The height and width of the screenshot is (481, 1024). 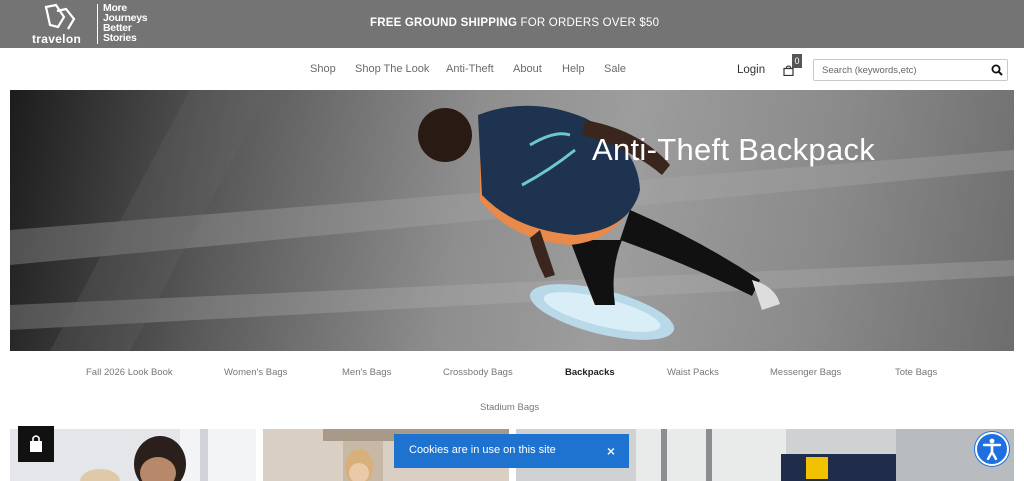 What do you see at coordinates (125, 23) in the screenshot?
I see `logo-tagline: More Journeys Better Stories` at bounding box center [125, 23].